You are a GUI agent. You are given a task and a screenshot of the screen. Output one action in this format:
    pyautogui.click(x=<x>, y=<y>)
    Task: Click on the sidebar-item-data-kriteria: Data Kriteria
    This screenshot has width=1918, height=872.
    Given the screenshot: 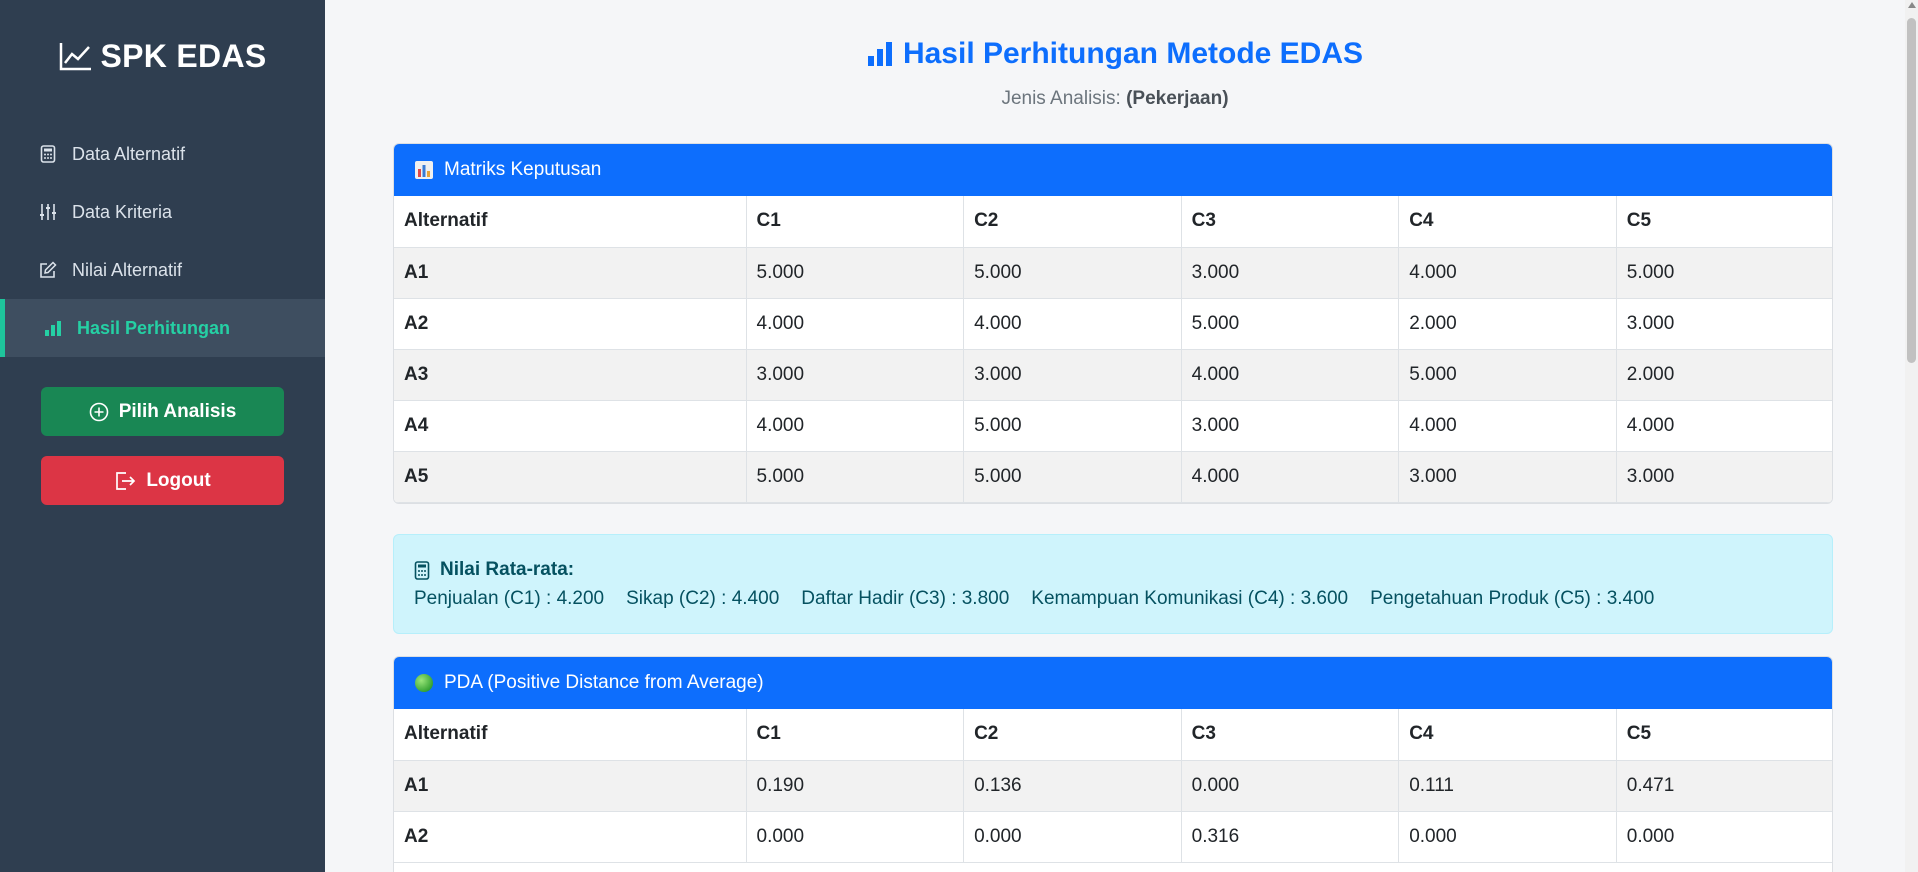 What is the action you would take?
    pyautogui.click(x=162, y=212)
    